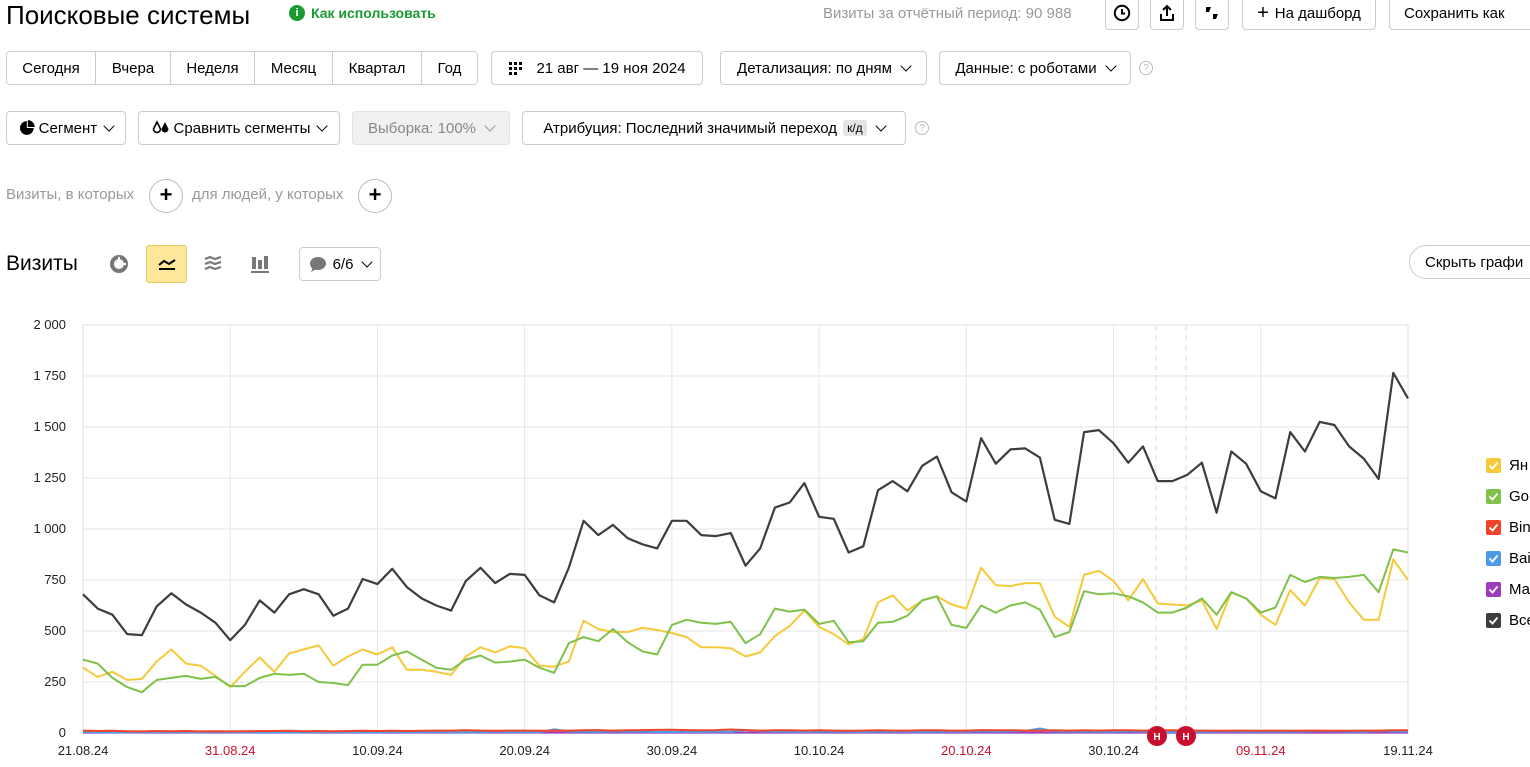 The image size is (1530, 767). Describe the element at coordinates (1519, 465) in the screenshot. I see `legend-label: Ян` at that location.